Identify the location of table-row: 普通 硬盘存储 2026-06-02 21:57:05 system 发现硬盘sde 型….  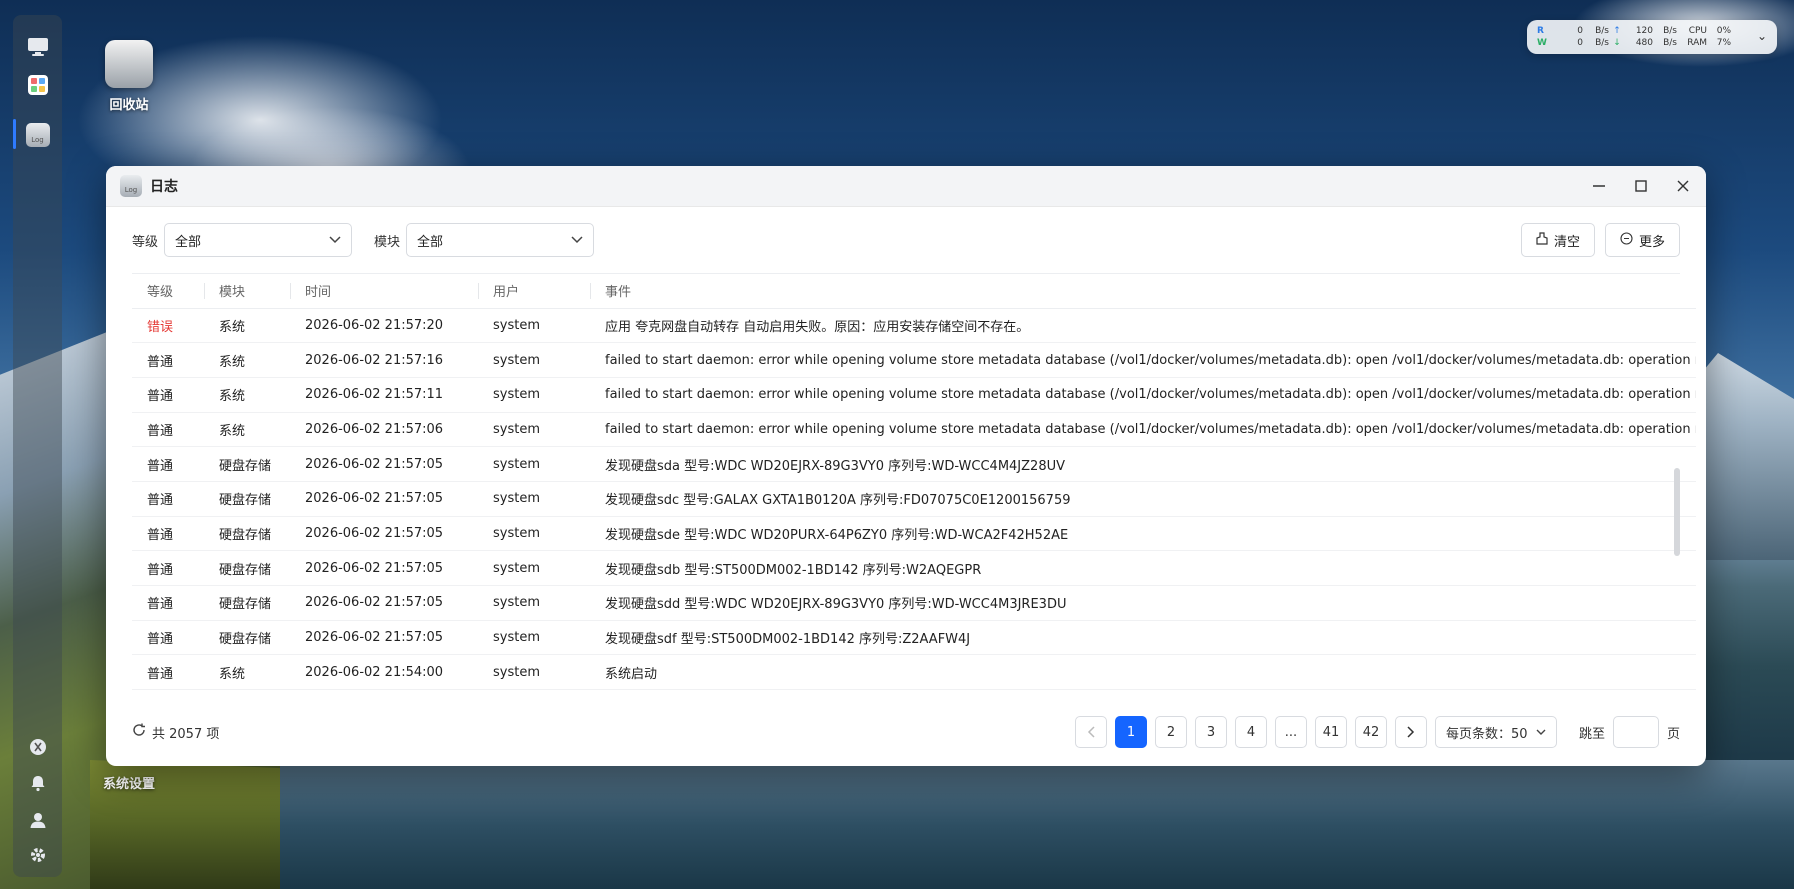
(914, 534).